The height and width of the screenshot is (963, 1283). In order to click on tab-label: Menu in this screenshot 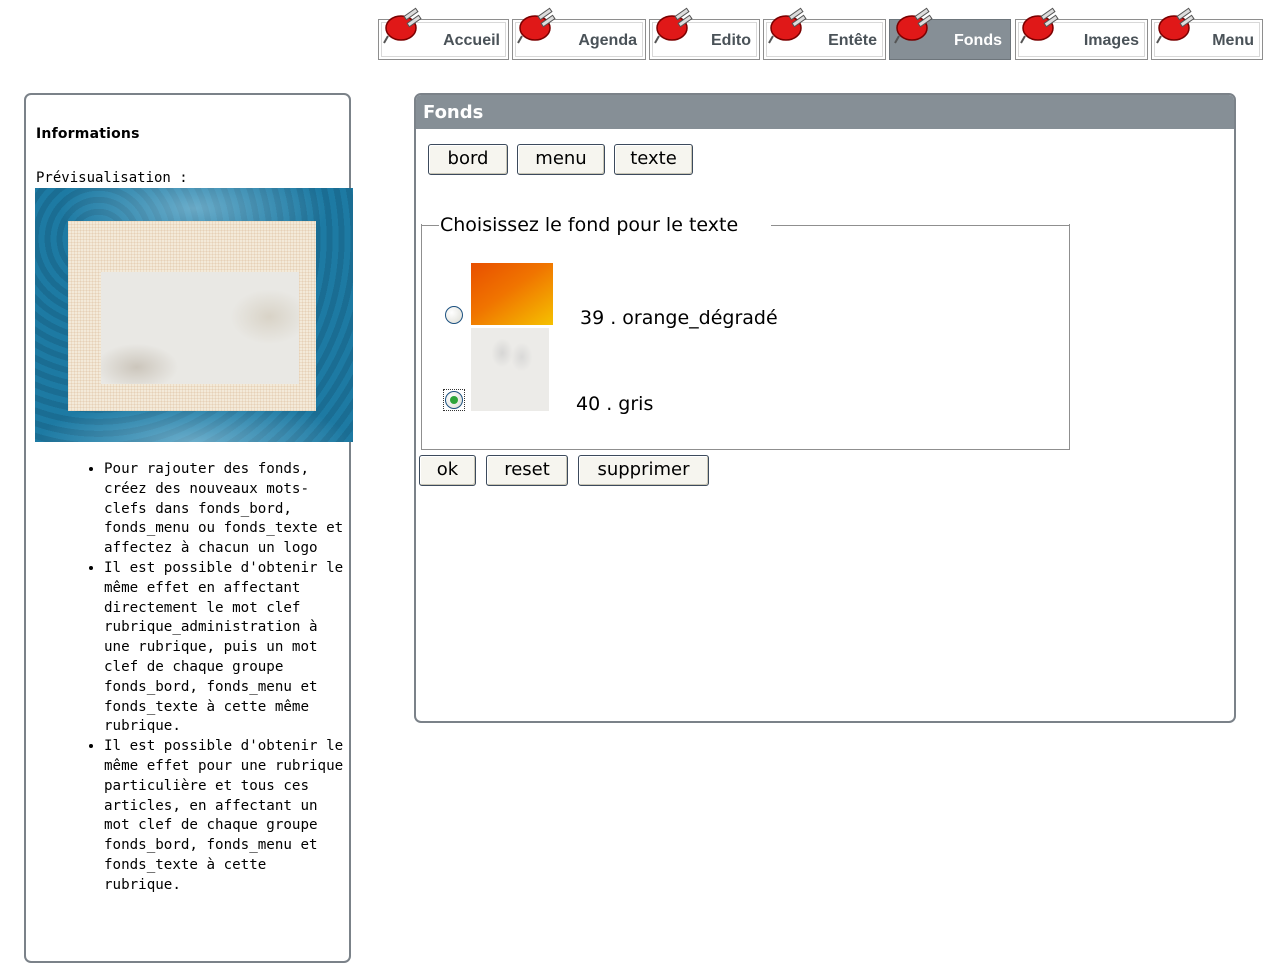, I will do `click(1233, 40)`.